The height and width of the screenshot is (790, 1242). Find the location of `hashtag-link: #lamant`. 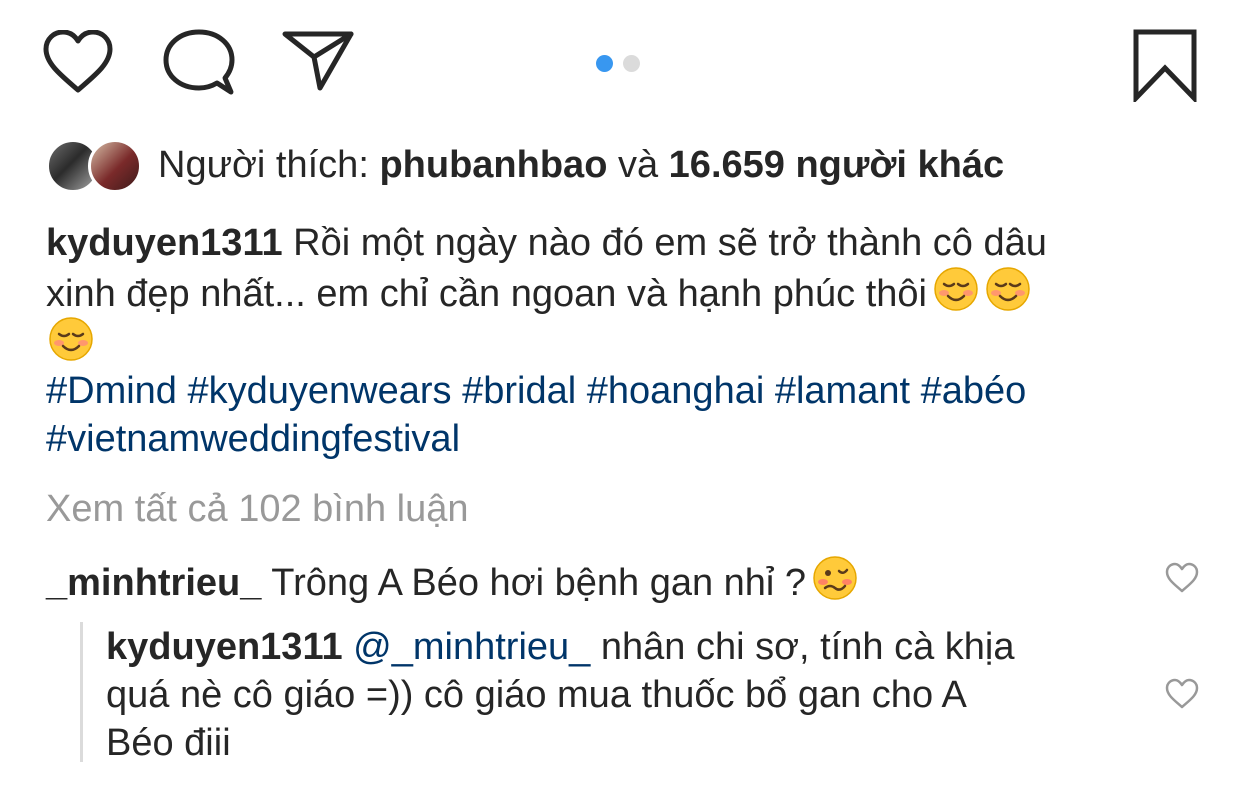

hashtag-link: #lamant is located at coordinates (842, 391).